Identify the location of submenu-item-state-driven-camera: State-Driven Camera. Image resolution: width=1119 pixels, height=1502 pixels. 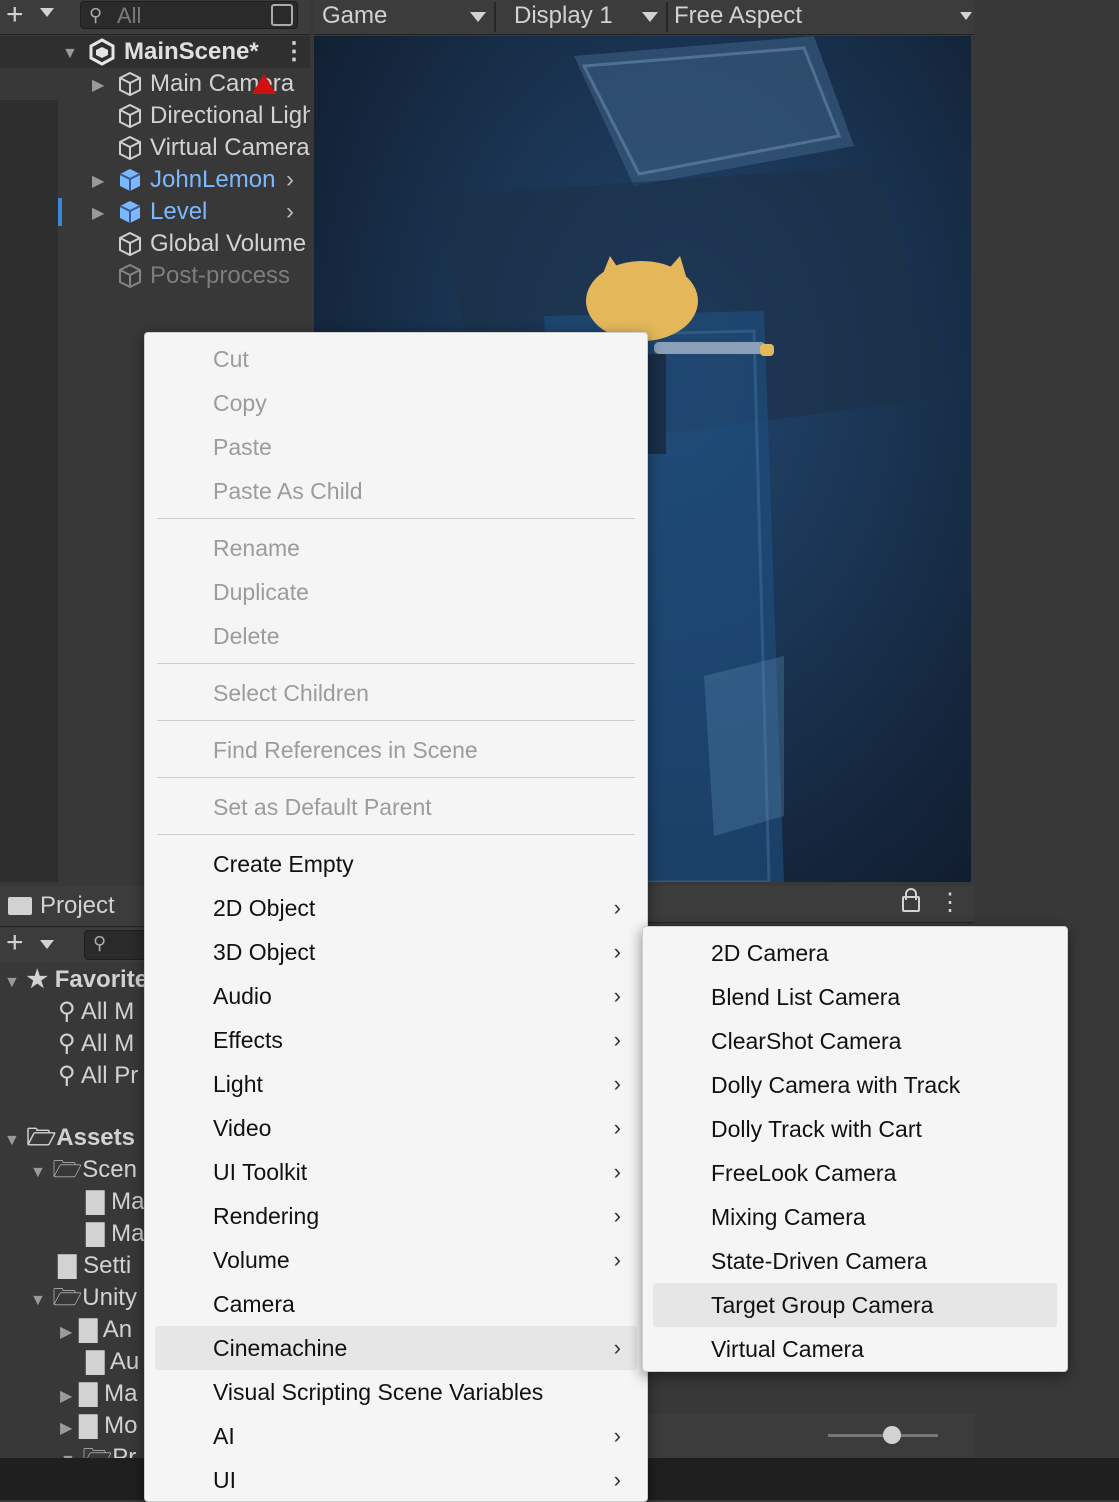
(855, 1261).